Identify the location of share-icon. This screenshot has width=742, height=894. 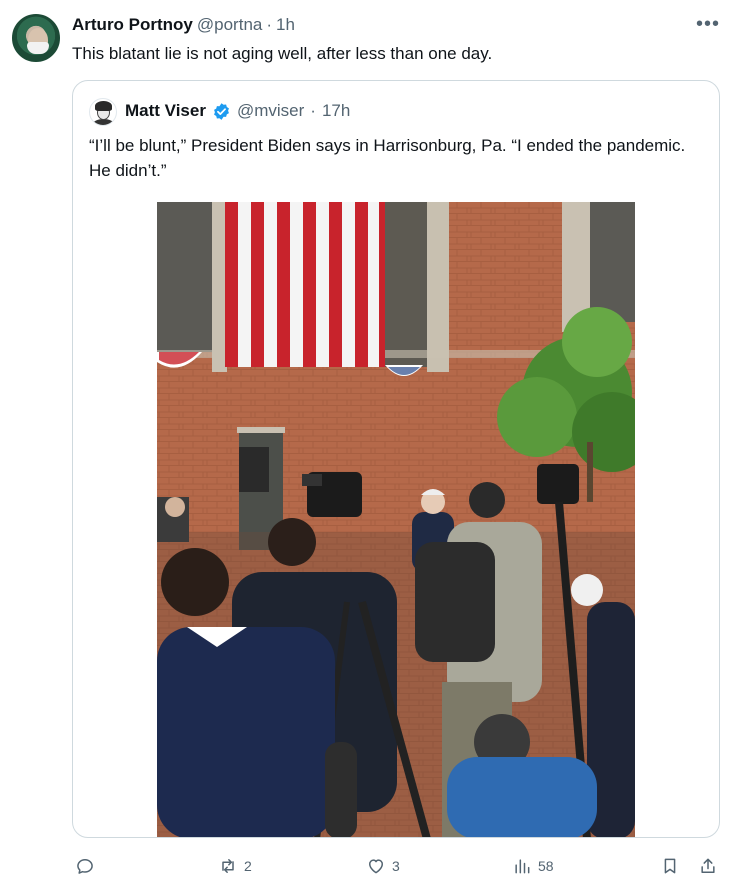
(708, 865).